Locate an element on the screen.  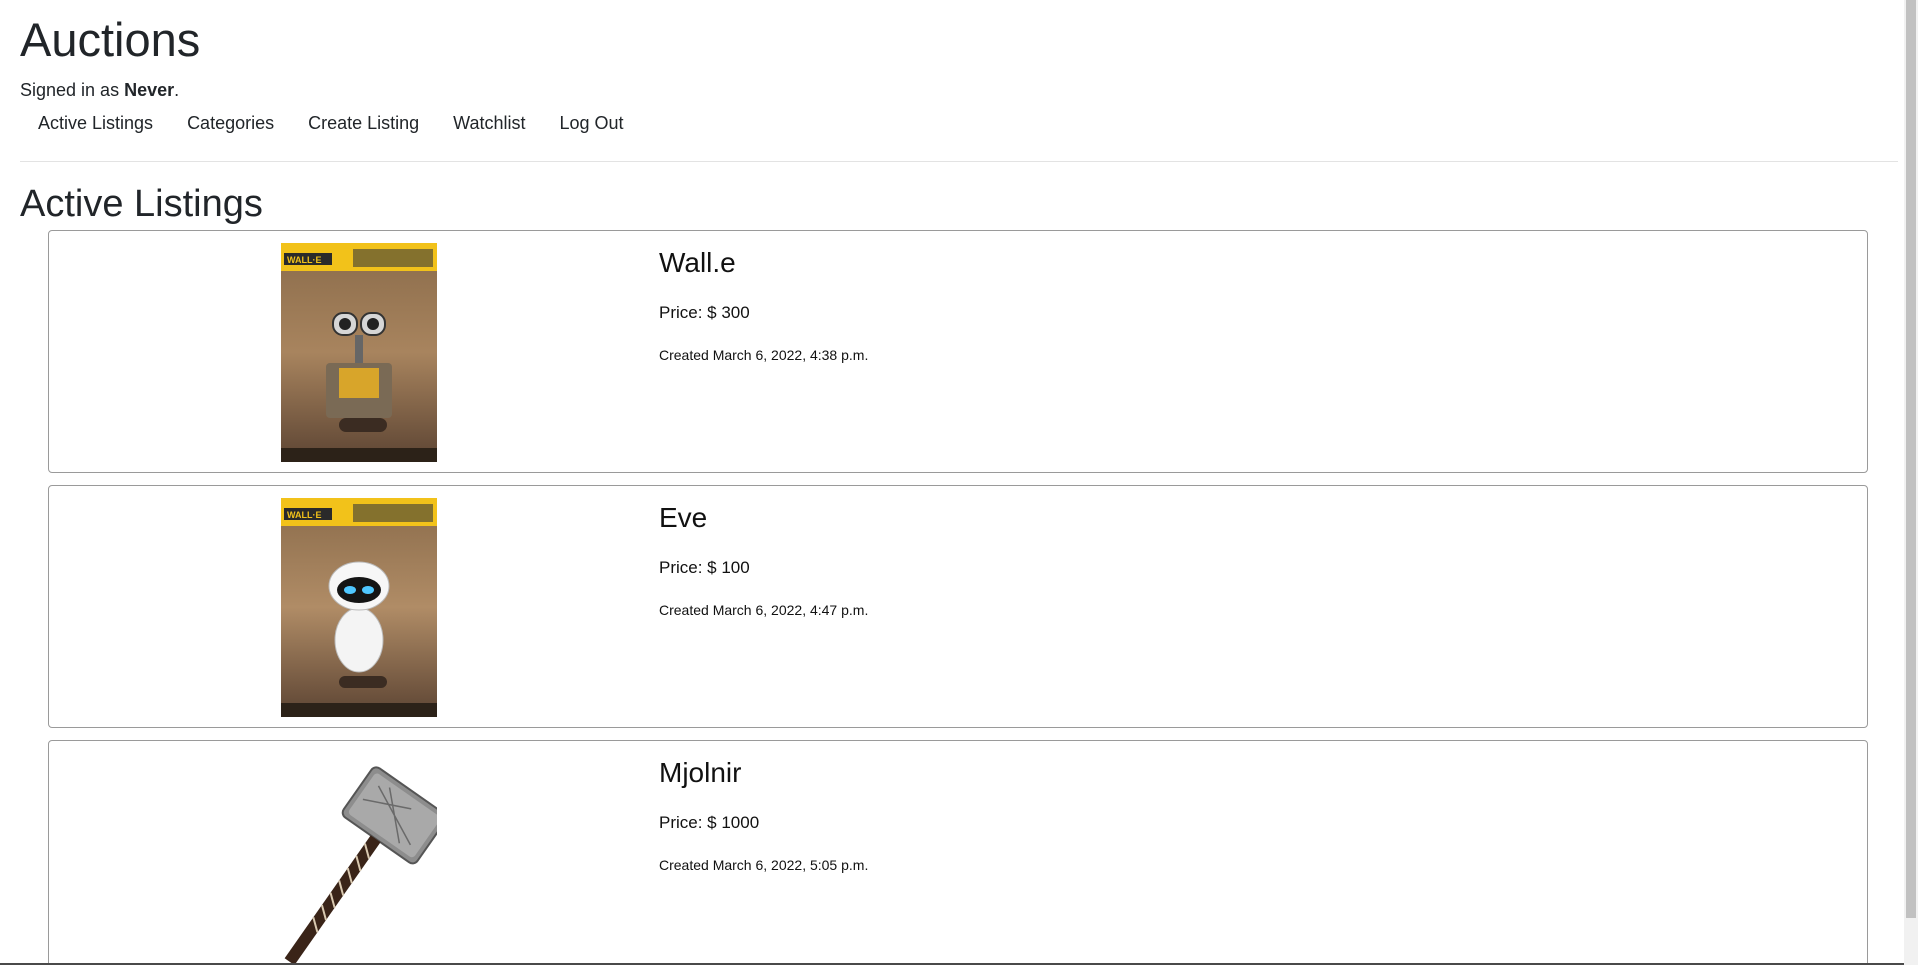
vertical-scrollbar is located at coordinates (1911, 482).